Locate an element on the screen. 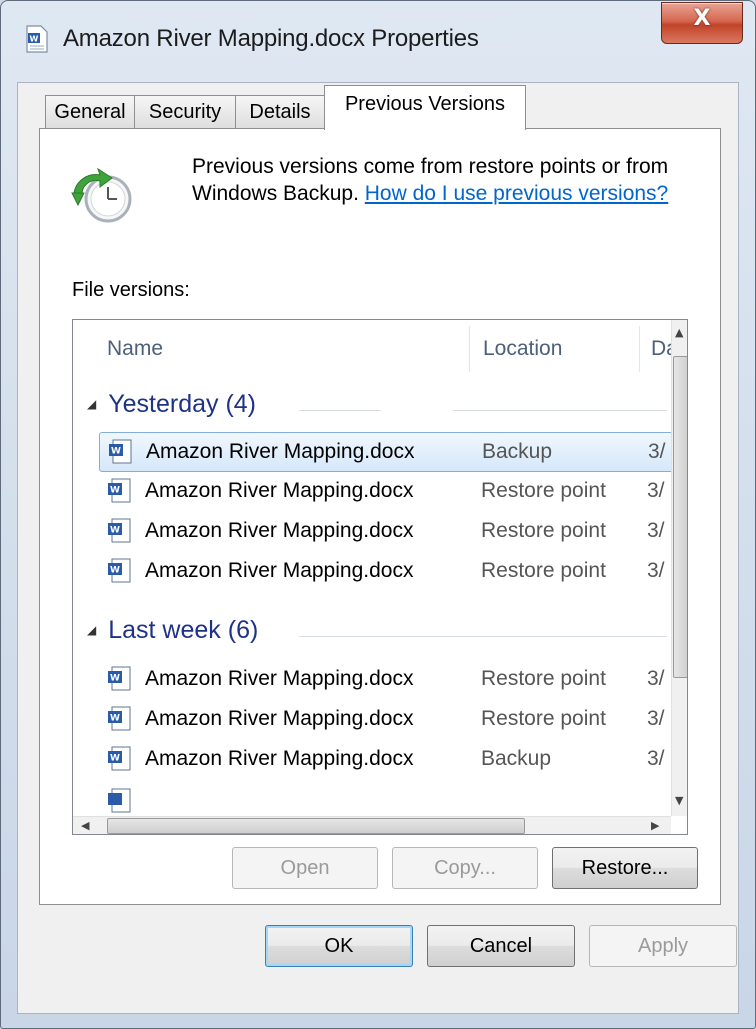 Image resolution: width=756 pixels, height=1029 pixels. column-header-name: Name is located at coordinates (135, 349).